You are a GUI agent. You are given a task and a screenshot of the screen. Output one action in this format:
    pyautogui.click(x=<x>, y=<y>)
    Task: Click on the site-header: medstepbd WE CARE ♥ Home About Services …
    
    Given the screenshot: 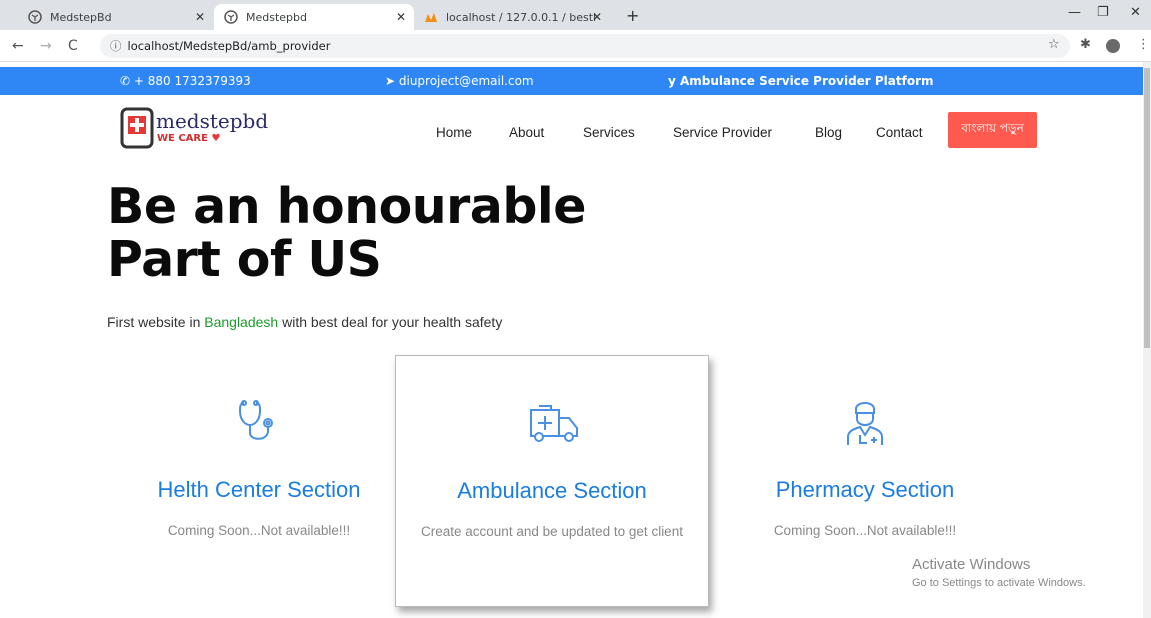 What is the action you would take?
    pyautogui.click(x=571, y=130)
    